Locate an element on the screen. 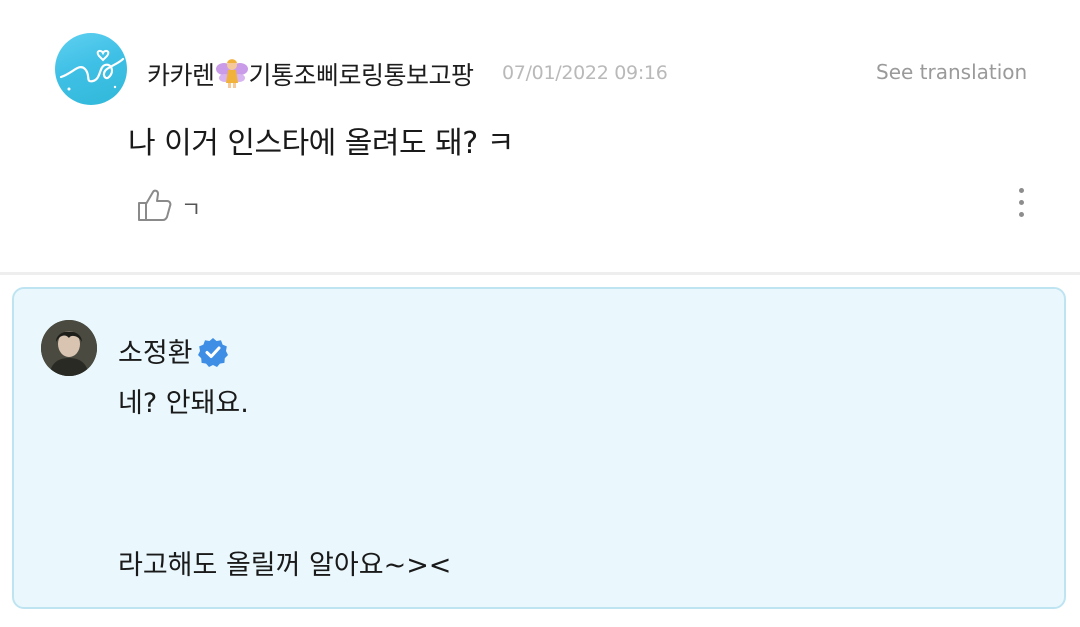  reply-author-name: 소정환 is located at coordinates (155, 353).